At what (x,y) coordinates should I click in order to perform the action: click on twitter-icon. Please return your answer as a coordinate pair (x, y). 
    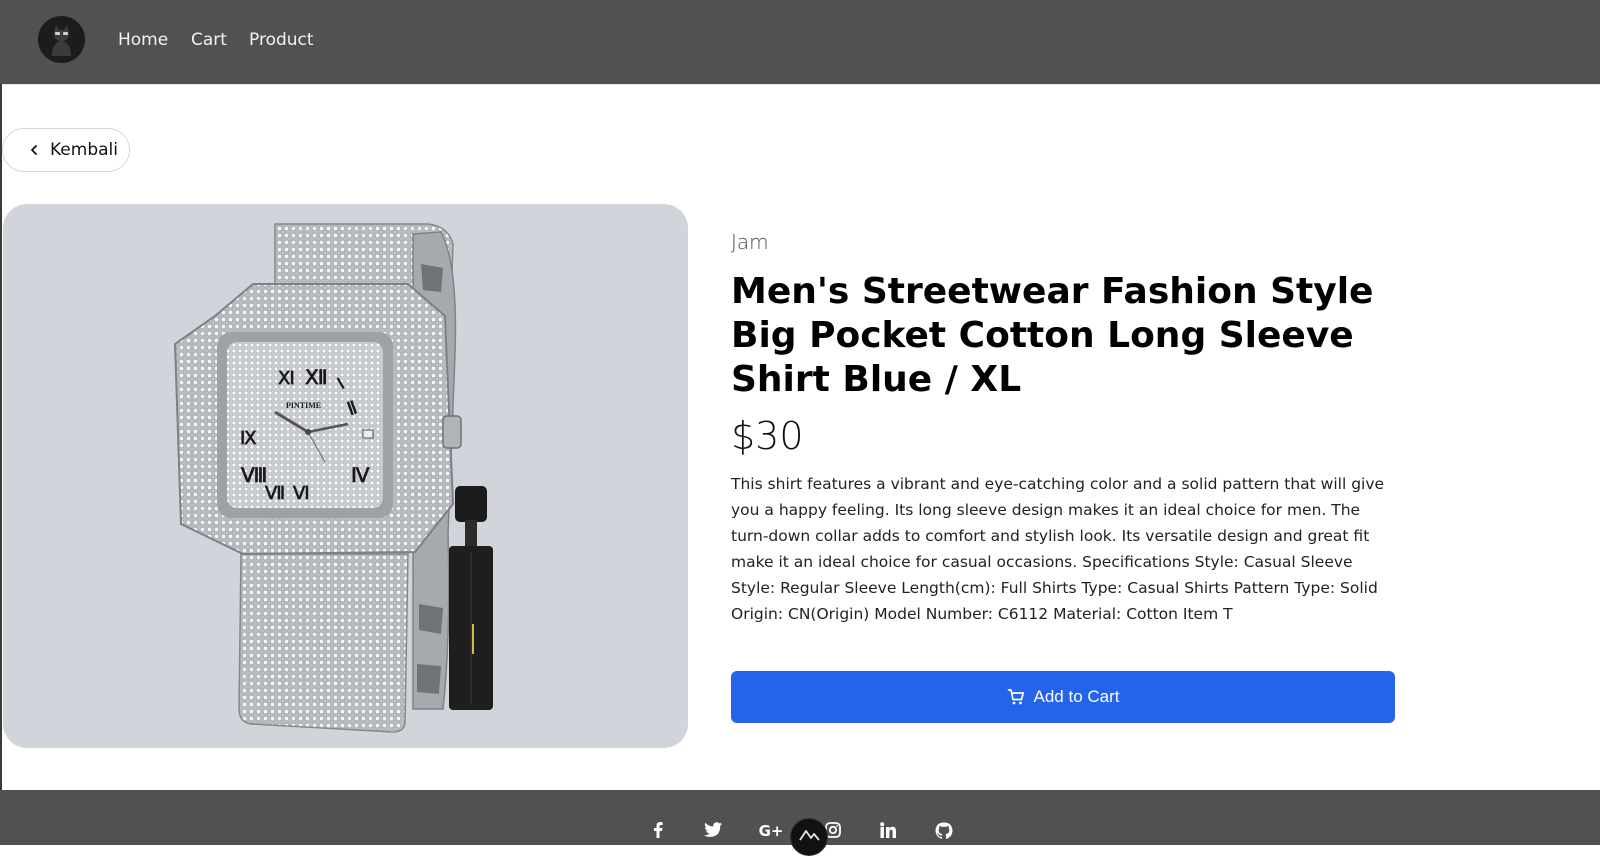
    Looking at the image, I should click on (713, 833).